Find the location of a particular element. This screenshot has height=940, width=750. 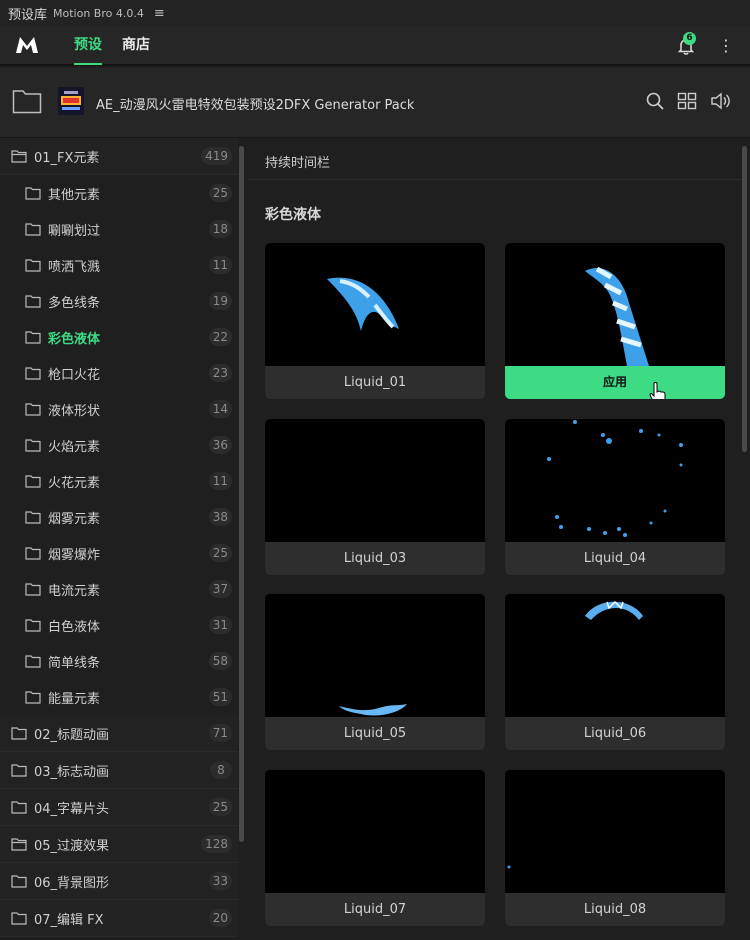

sidebar-item-category: 07_编辑 FX 20 is located at coordinates (119, 918).